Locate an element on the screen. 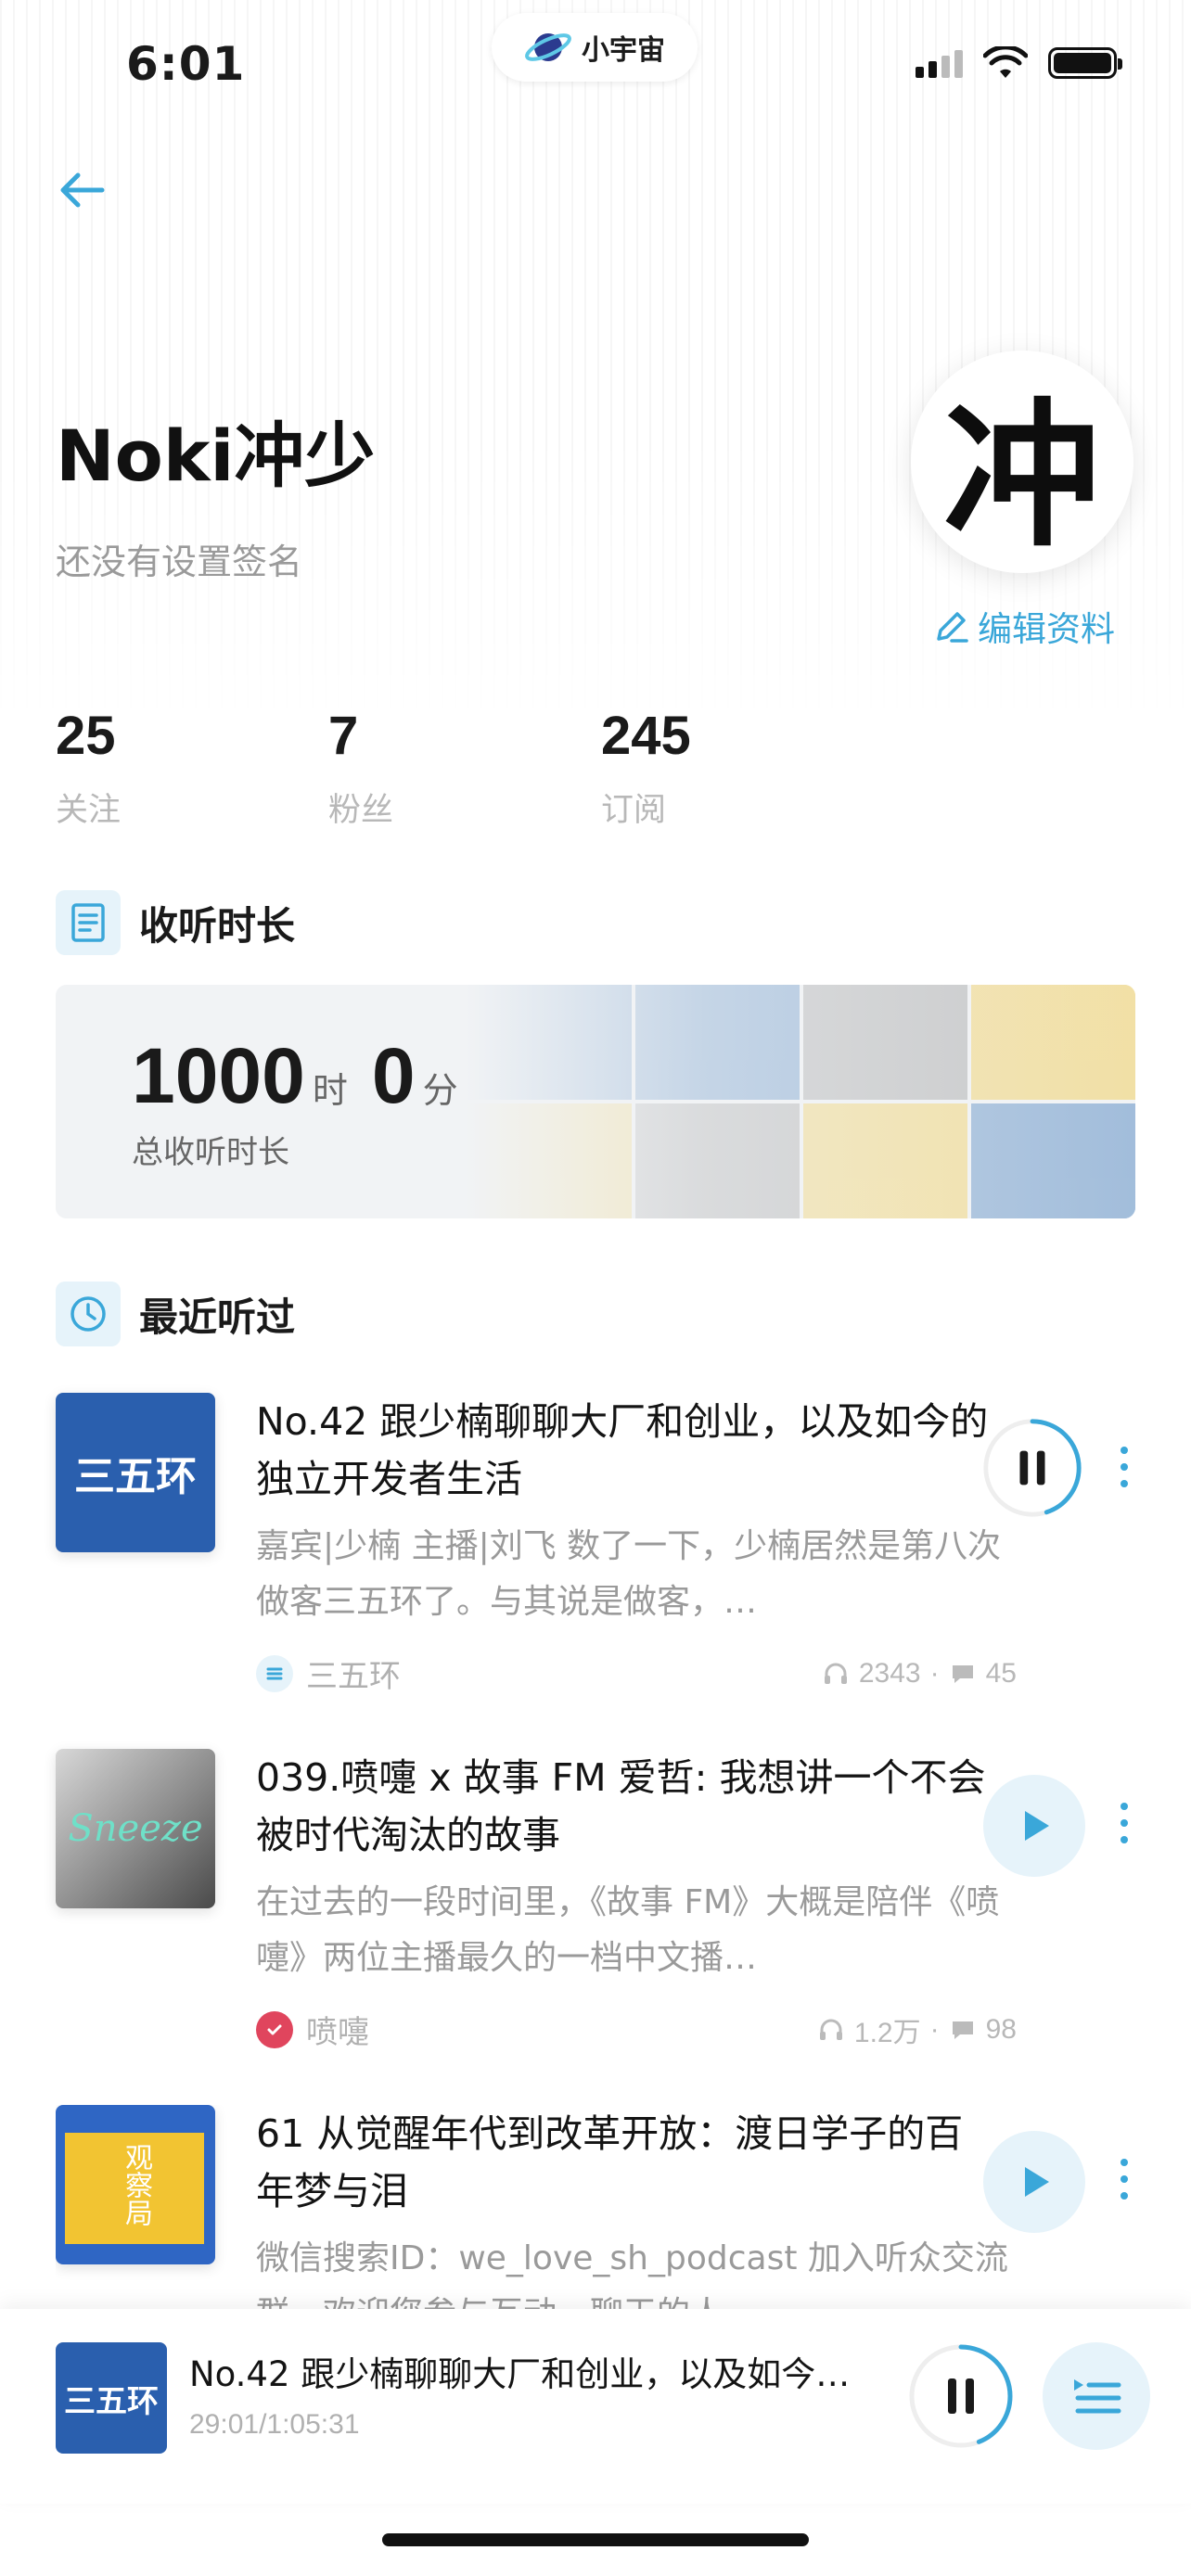 The image size is (1191, 2576). episode-cover: 三五环 is located at coordinates (135, 1472).